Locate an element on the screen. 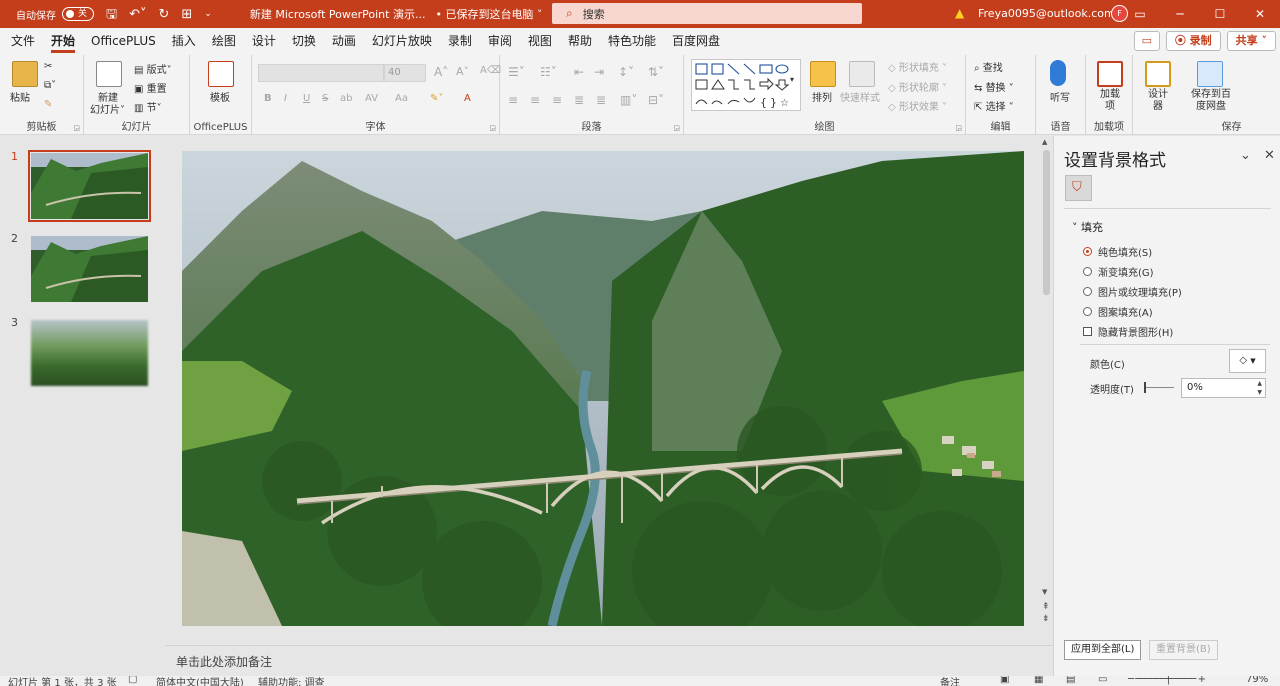  tab-file: 文件 is located at coordinates (23, 41).